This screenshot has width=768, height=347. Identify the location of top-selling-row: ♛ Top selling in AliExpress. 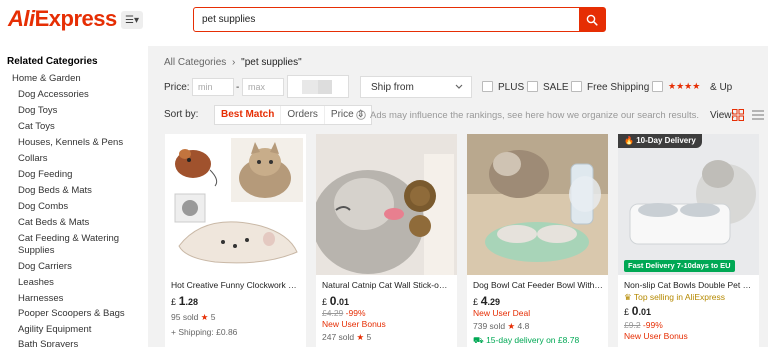
(674, 297).